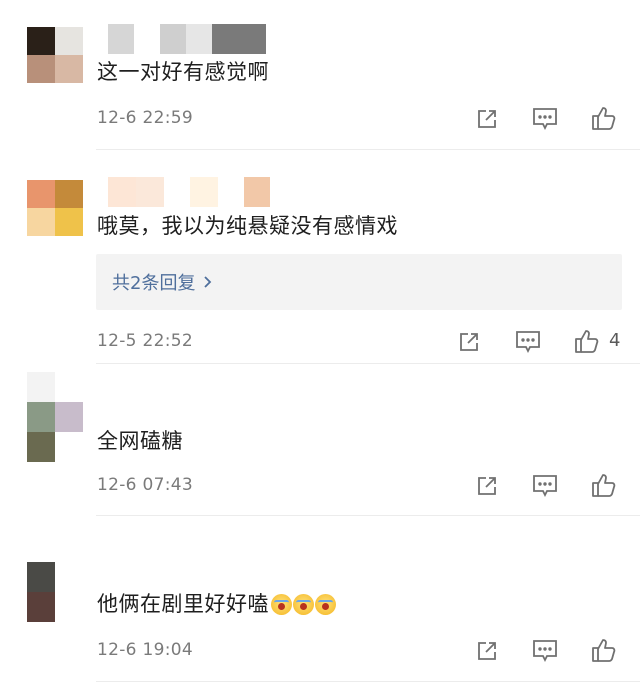 The width and height of the screenshot is (640, 684). I want to click on comment-timestamp: 12-5 22:52, so click(145, 341).